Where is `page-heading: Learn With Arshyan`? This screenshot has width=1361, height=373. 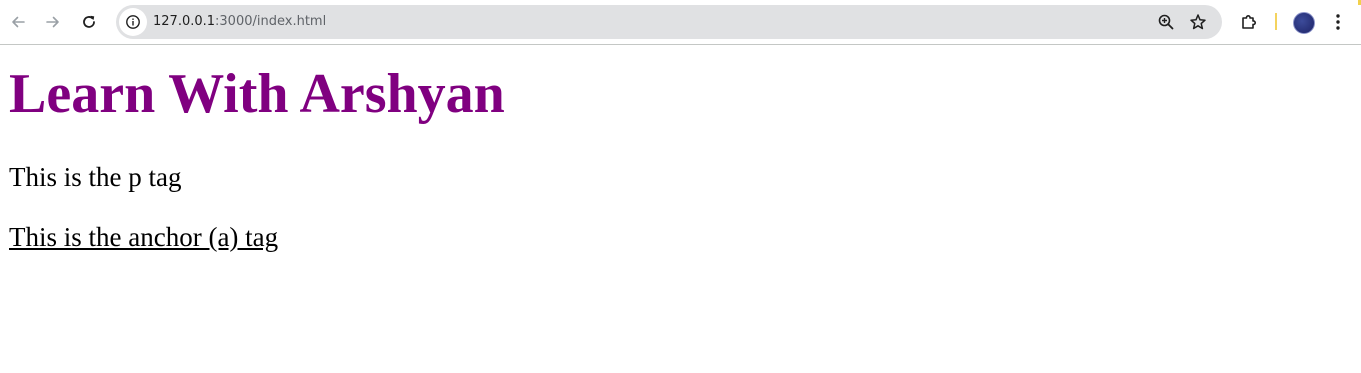 page-heading: Learn With Arshyan is located at coordinates (257, 94).